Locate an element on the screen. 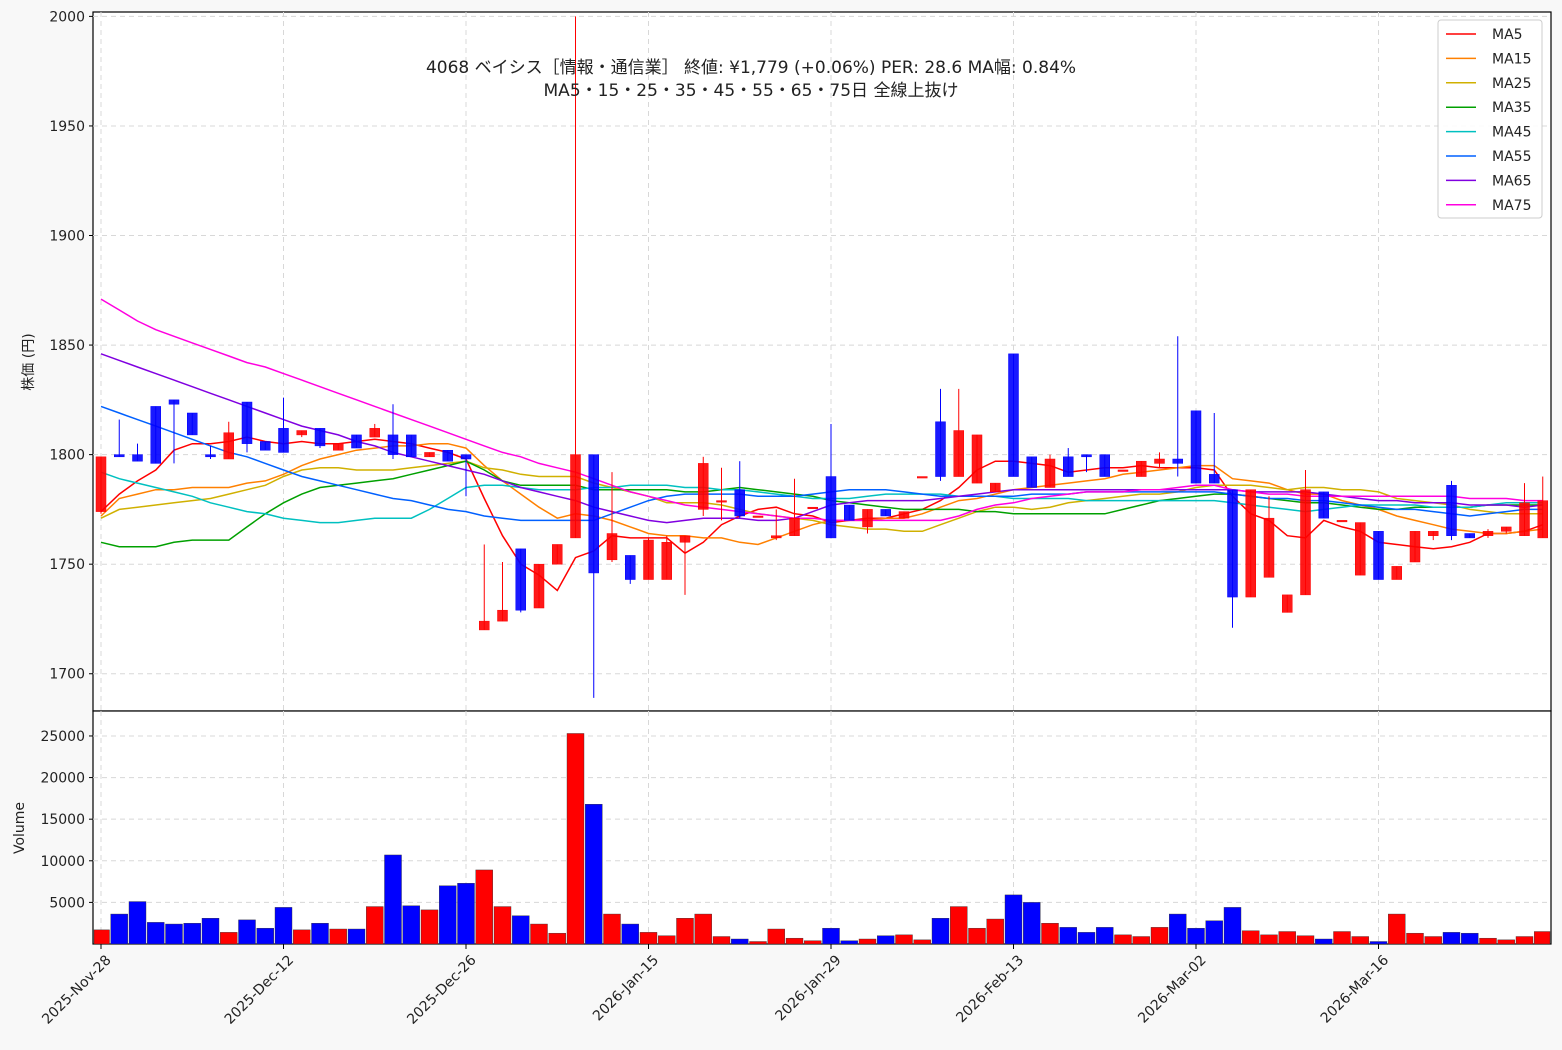  x-tick-label: 2026-Mar-16 is located at coordinates (1355, 989).